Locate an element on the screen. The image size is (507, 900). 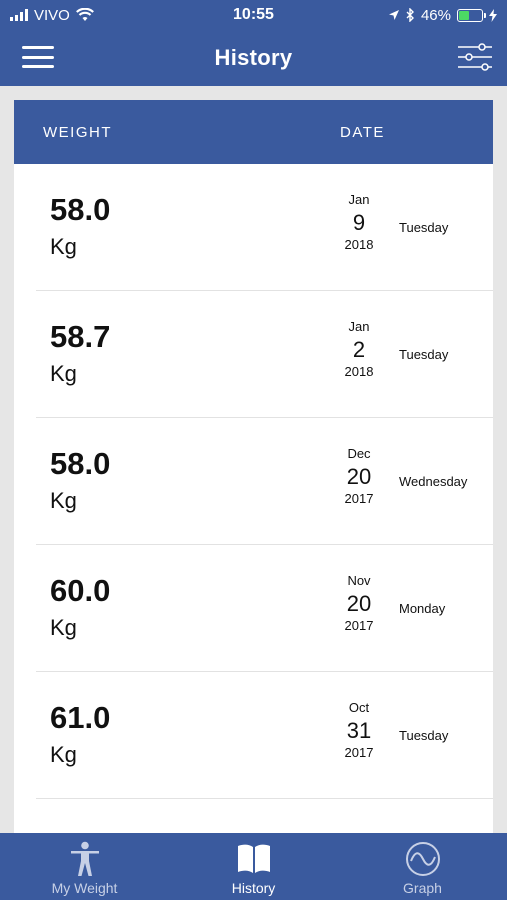
date-month: Dec is located at coordinates (359, 453).